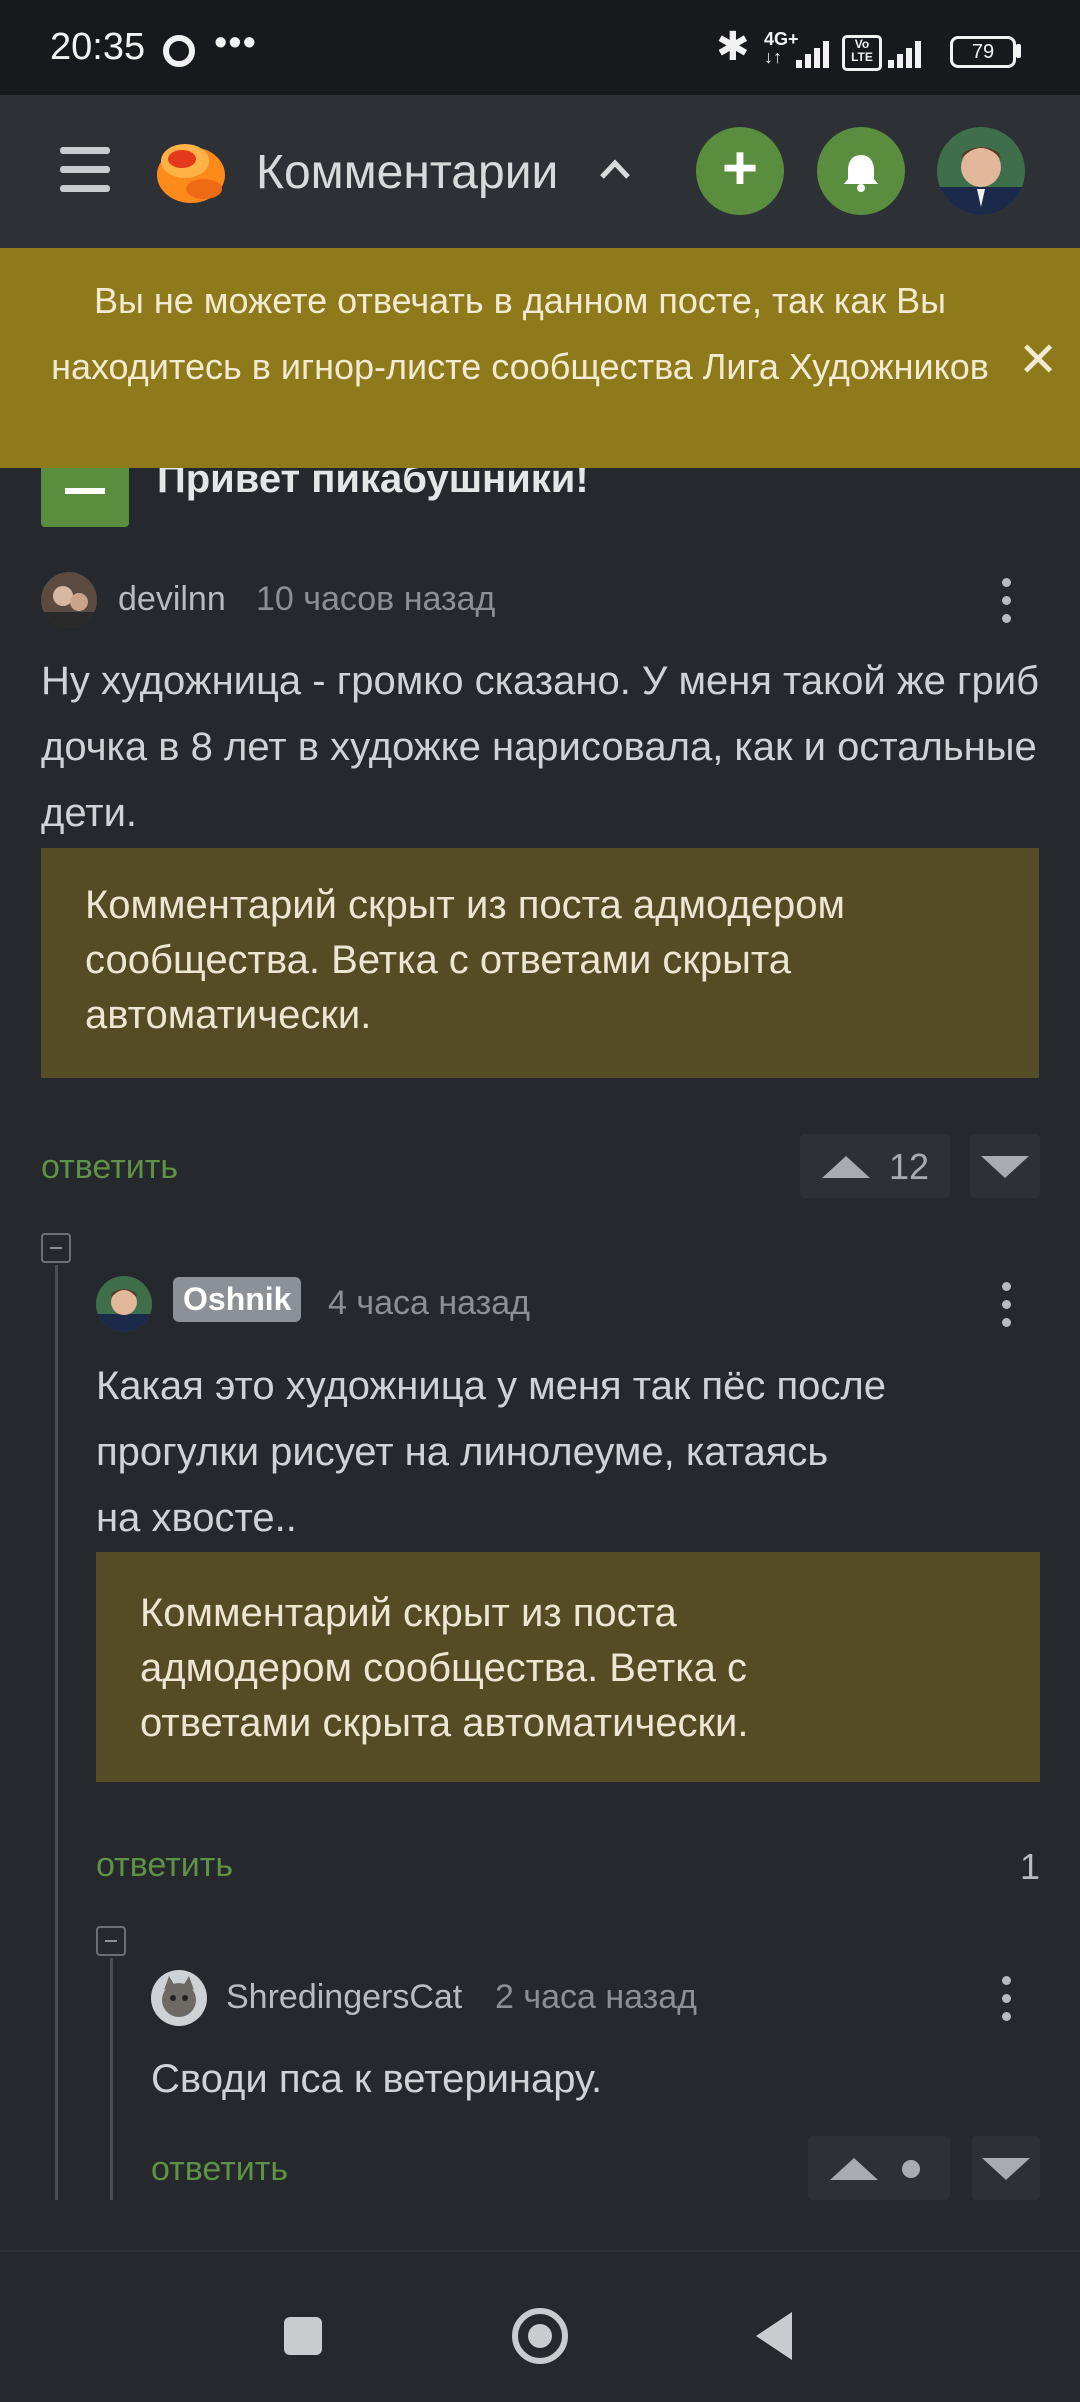 The image size is (1080, 2402). What do you see at coordinates (540, 2336) in the screenshot?
I see `home-icon` at bounding box center [540, 2336].